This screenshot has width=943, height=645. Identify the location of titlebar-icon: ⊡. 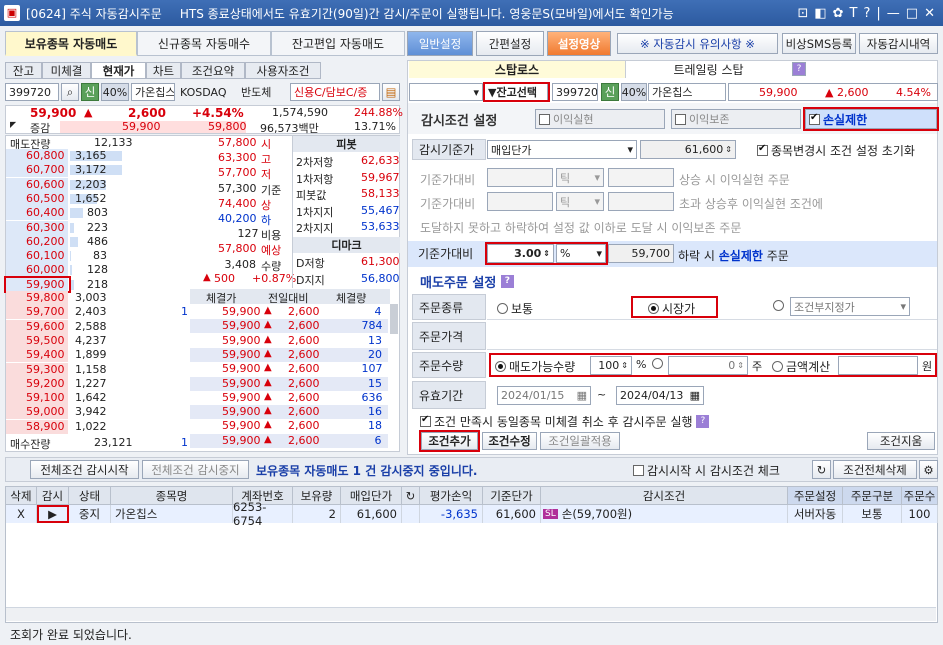
(802, 13).